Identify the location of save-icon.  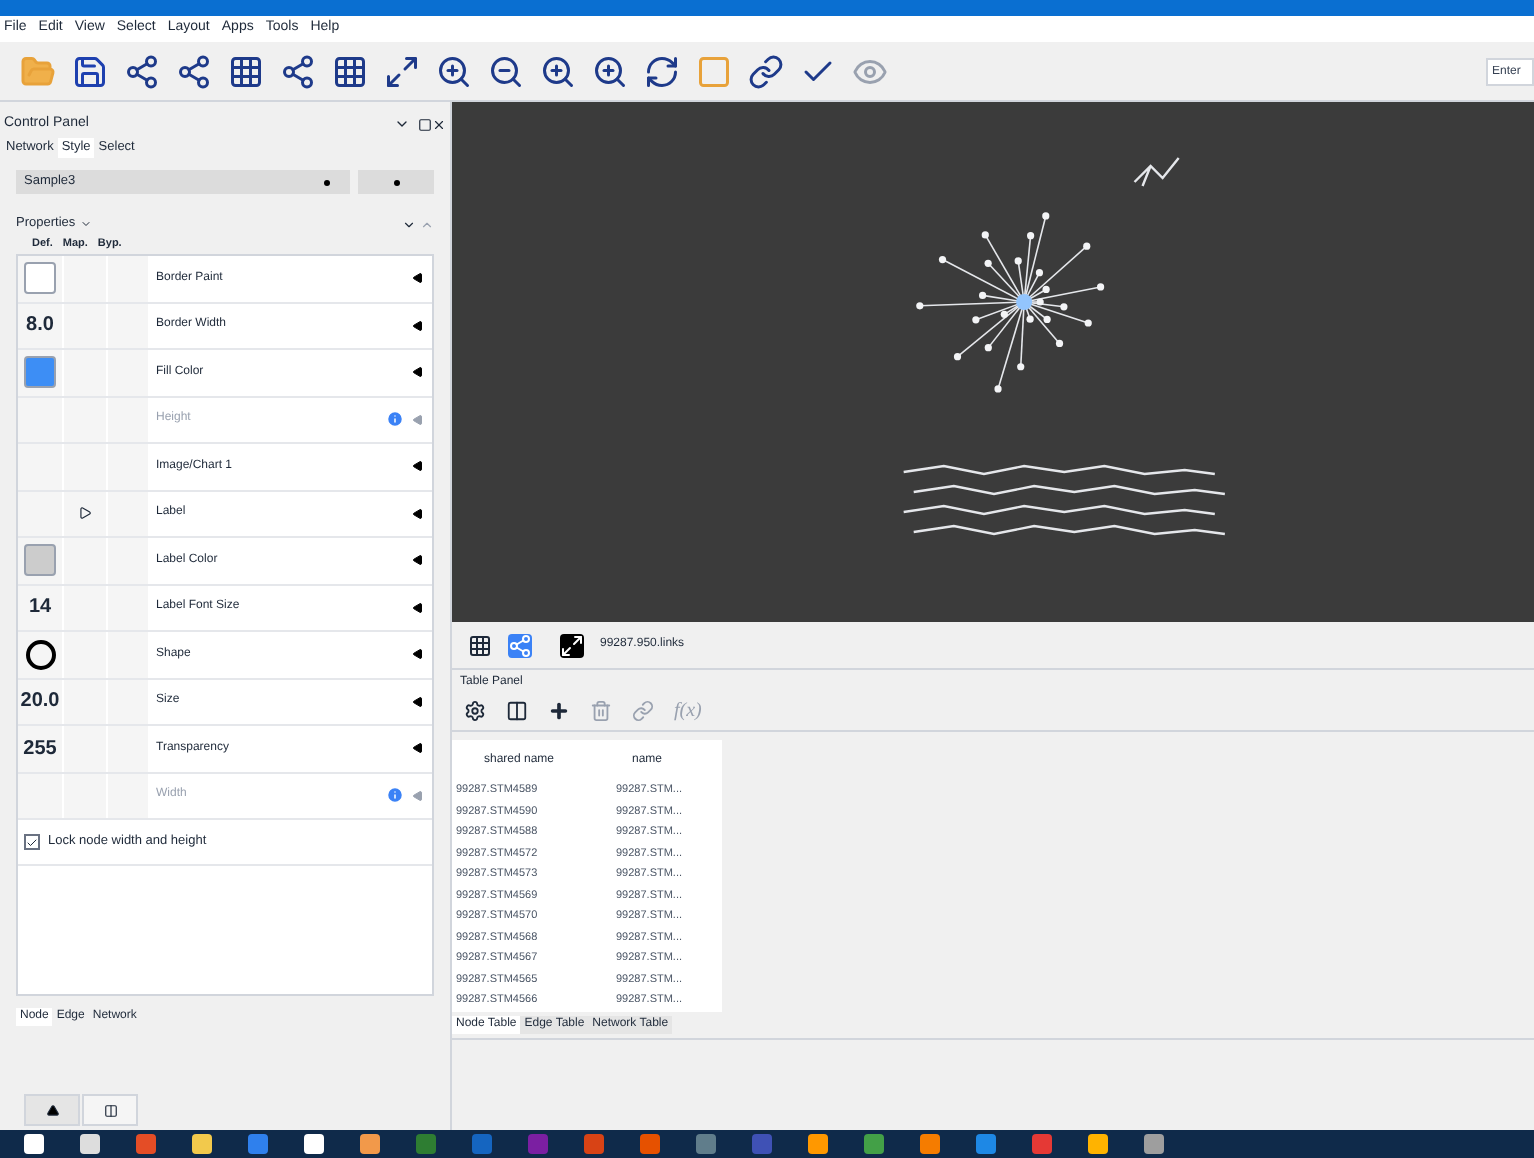
(90, 71).